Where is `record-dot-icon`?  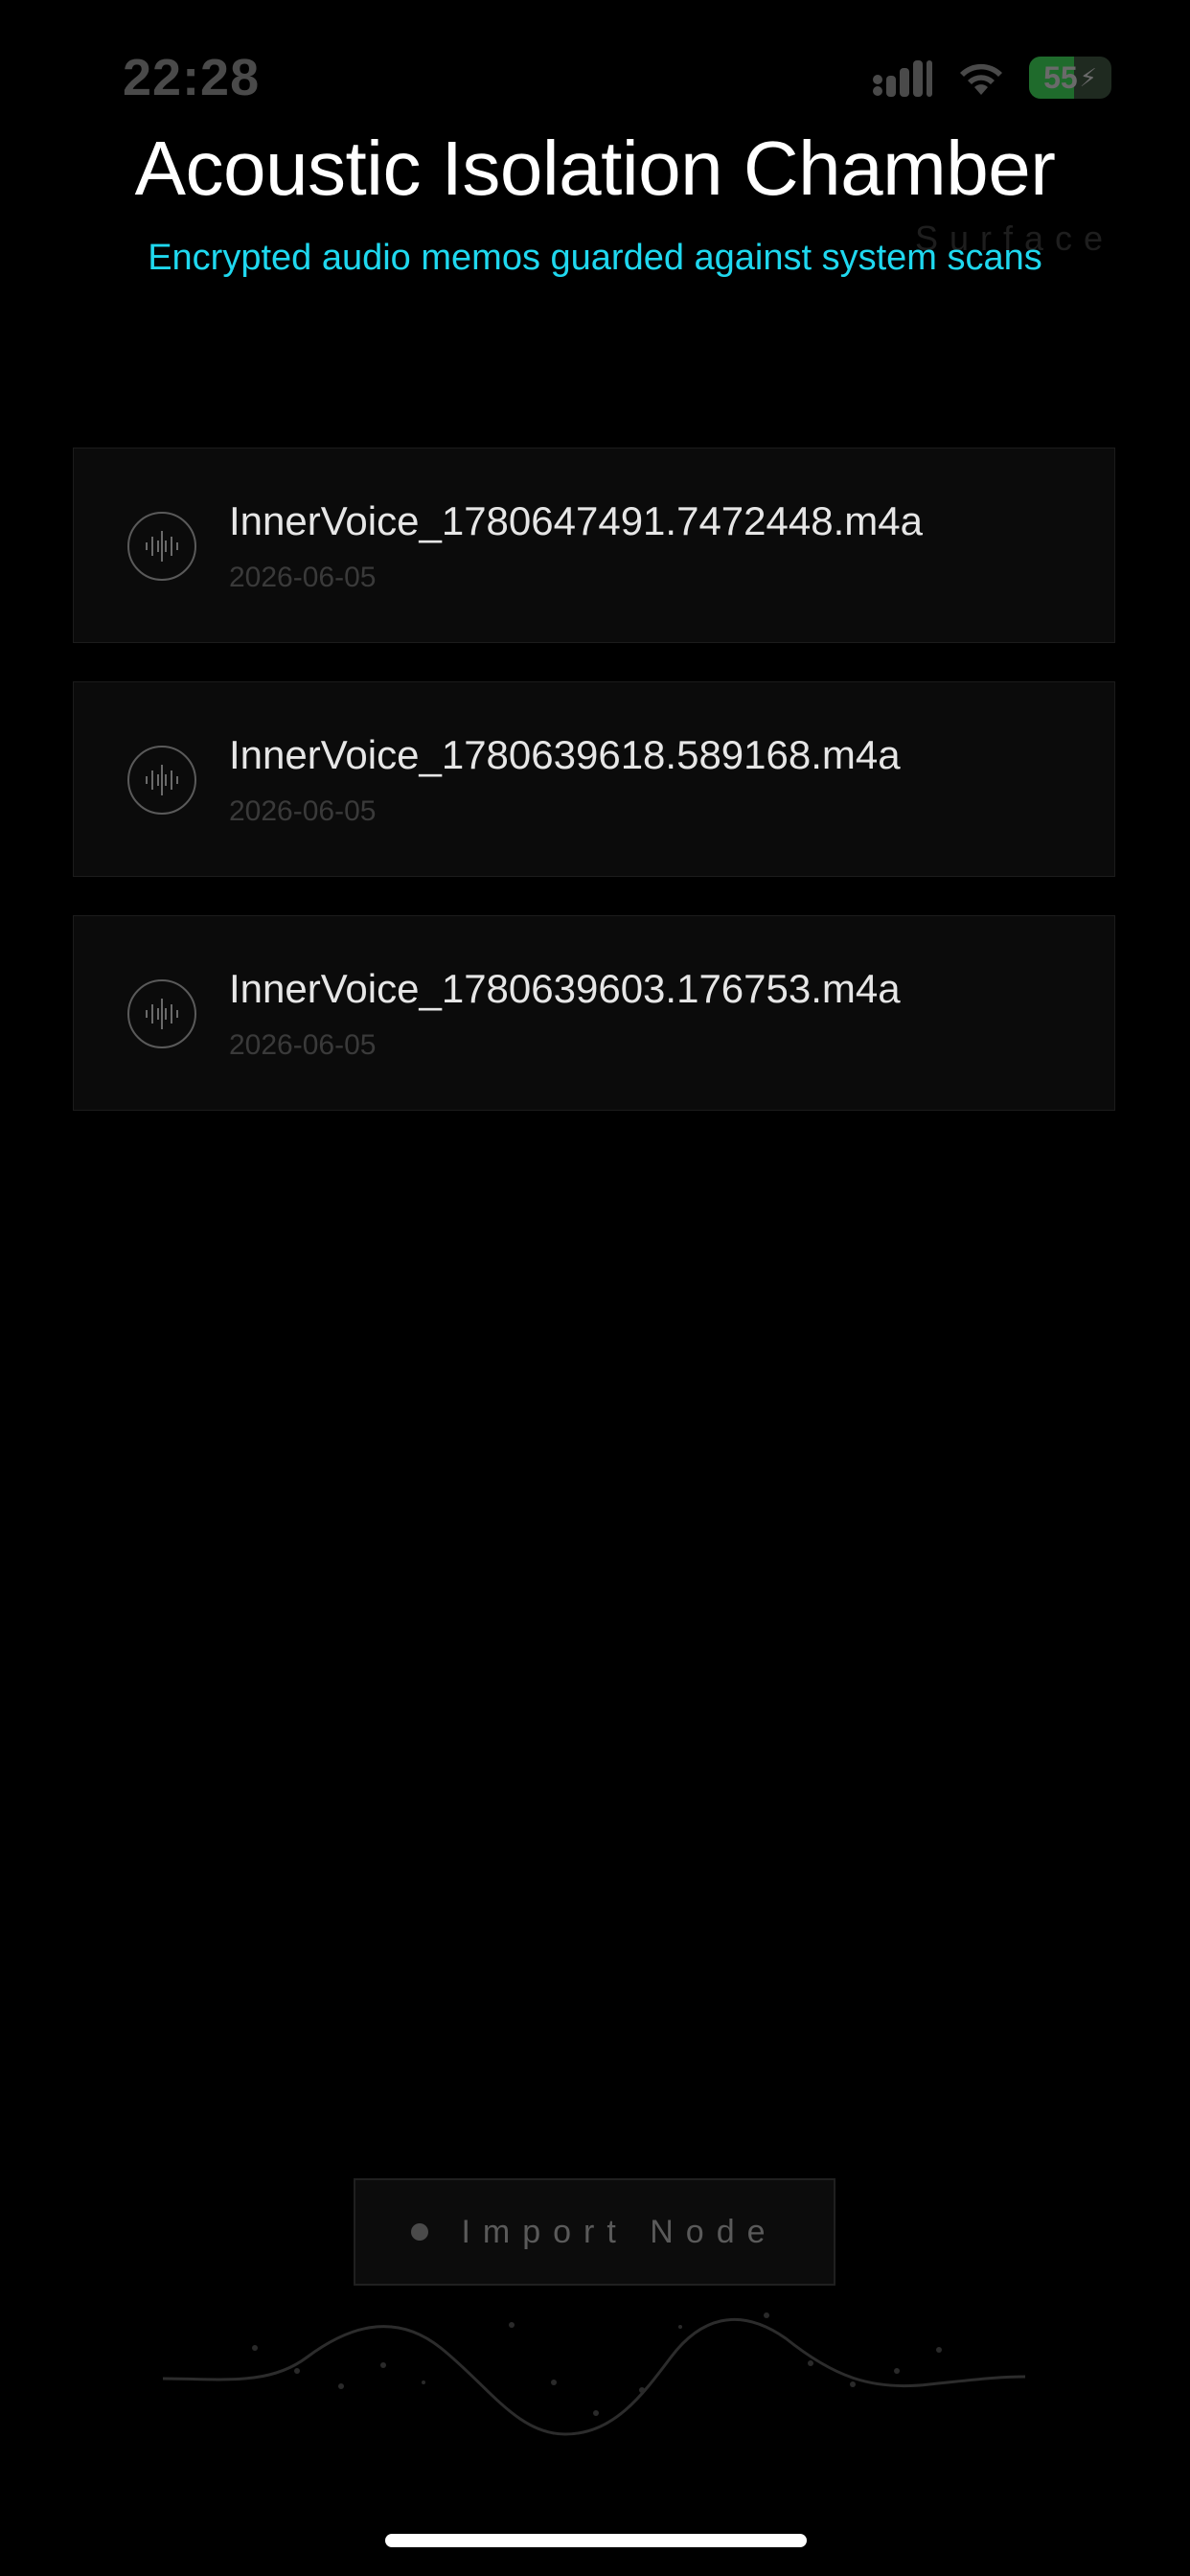
record-dot-icon is located at coordinates (420, 2232).